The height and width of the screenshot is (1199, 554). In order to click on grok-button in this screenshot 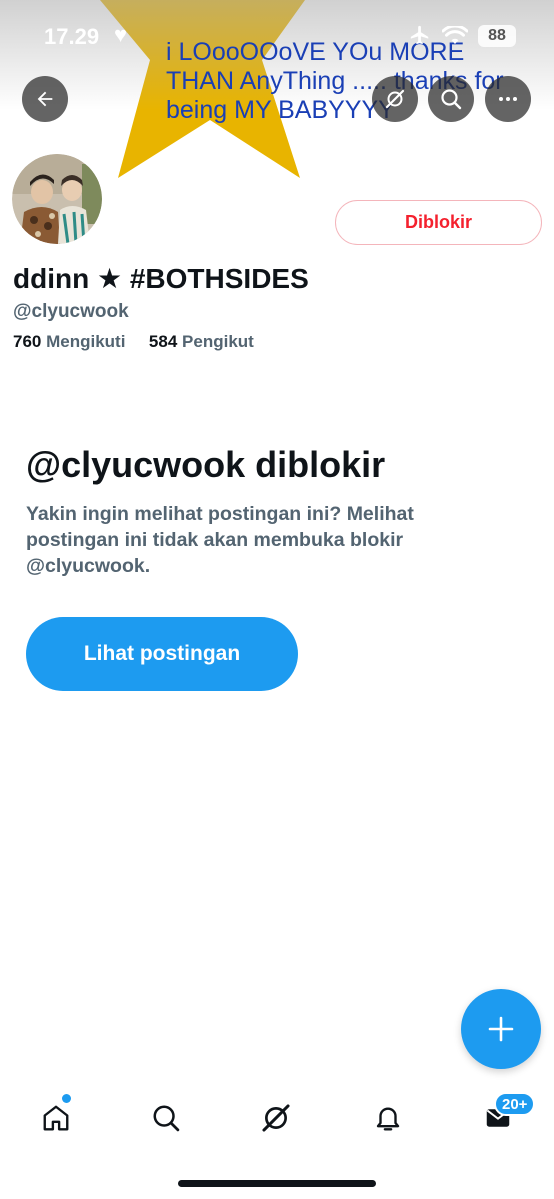, I will do `click(395, 99)`.